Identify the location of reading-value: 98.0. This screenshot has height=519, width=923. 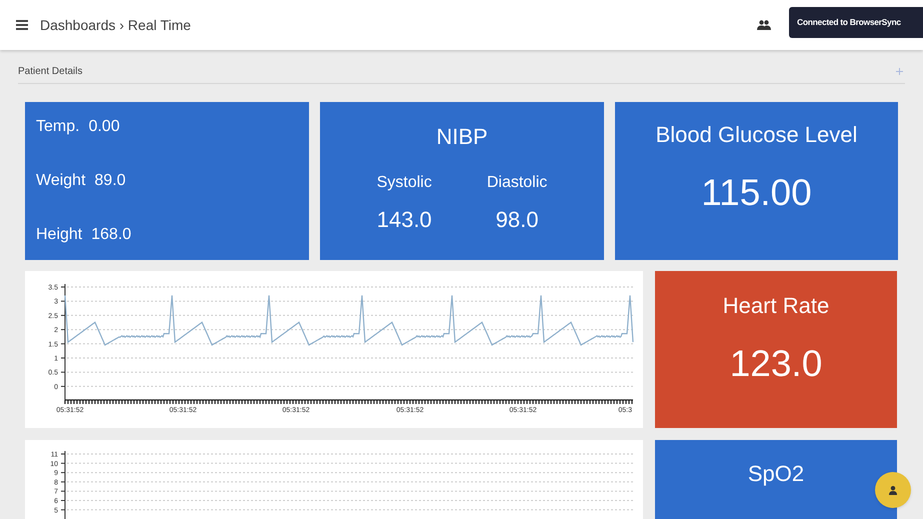
(517, 220).